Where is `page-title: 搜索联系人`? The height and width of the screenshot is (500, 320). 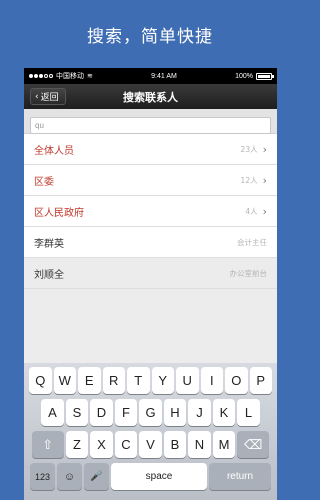
page-title: 搜索联系人 is located at coordinates (150, 97).